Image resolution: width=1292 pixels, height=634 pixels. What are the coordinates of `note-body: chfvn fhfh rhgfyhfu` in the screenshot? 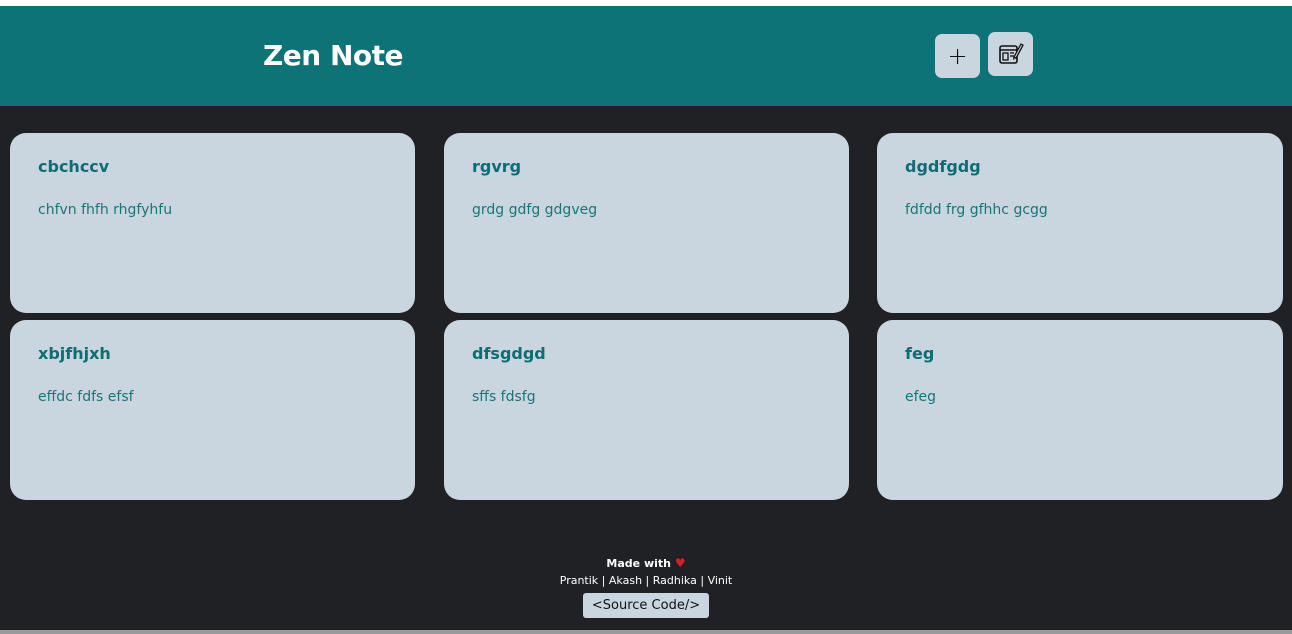 It's located at (105, 210).